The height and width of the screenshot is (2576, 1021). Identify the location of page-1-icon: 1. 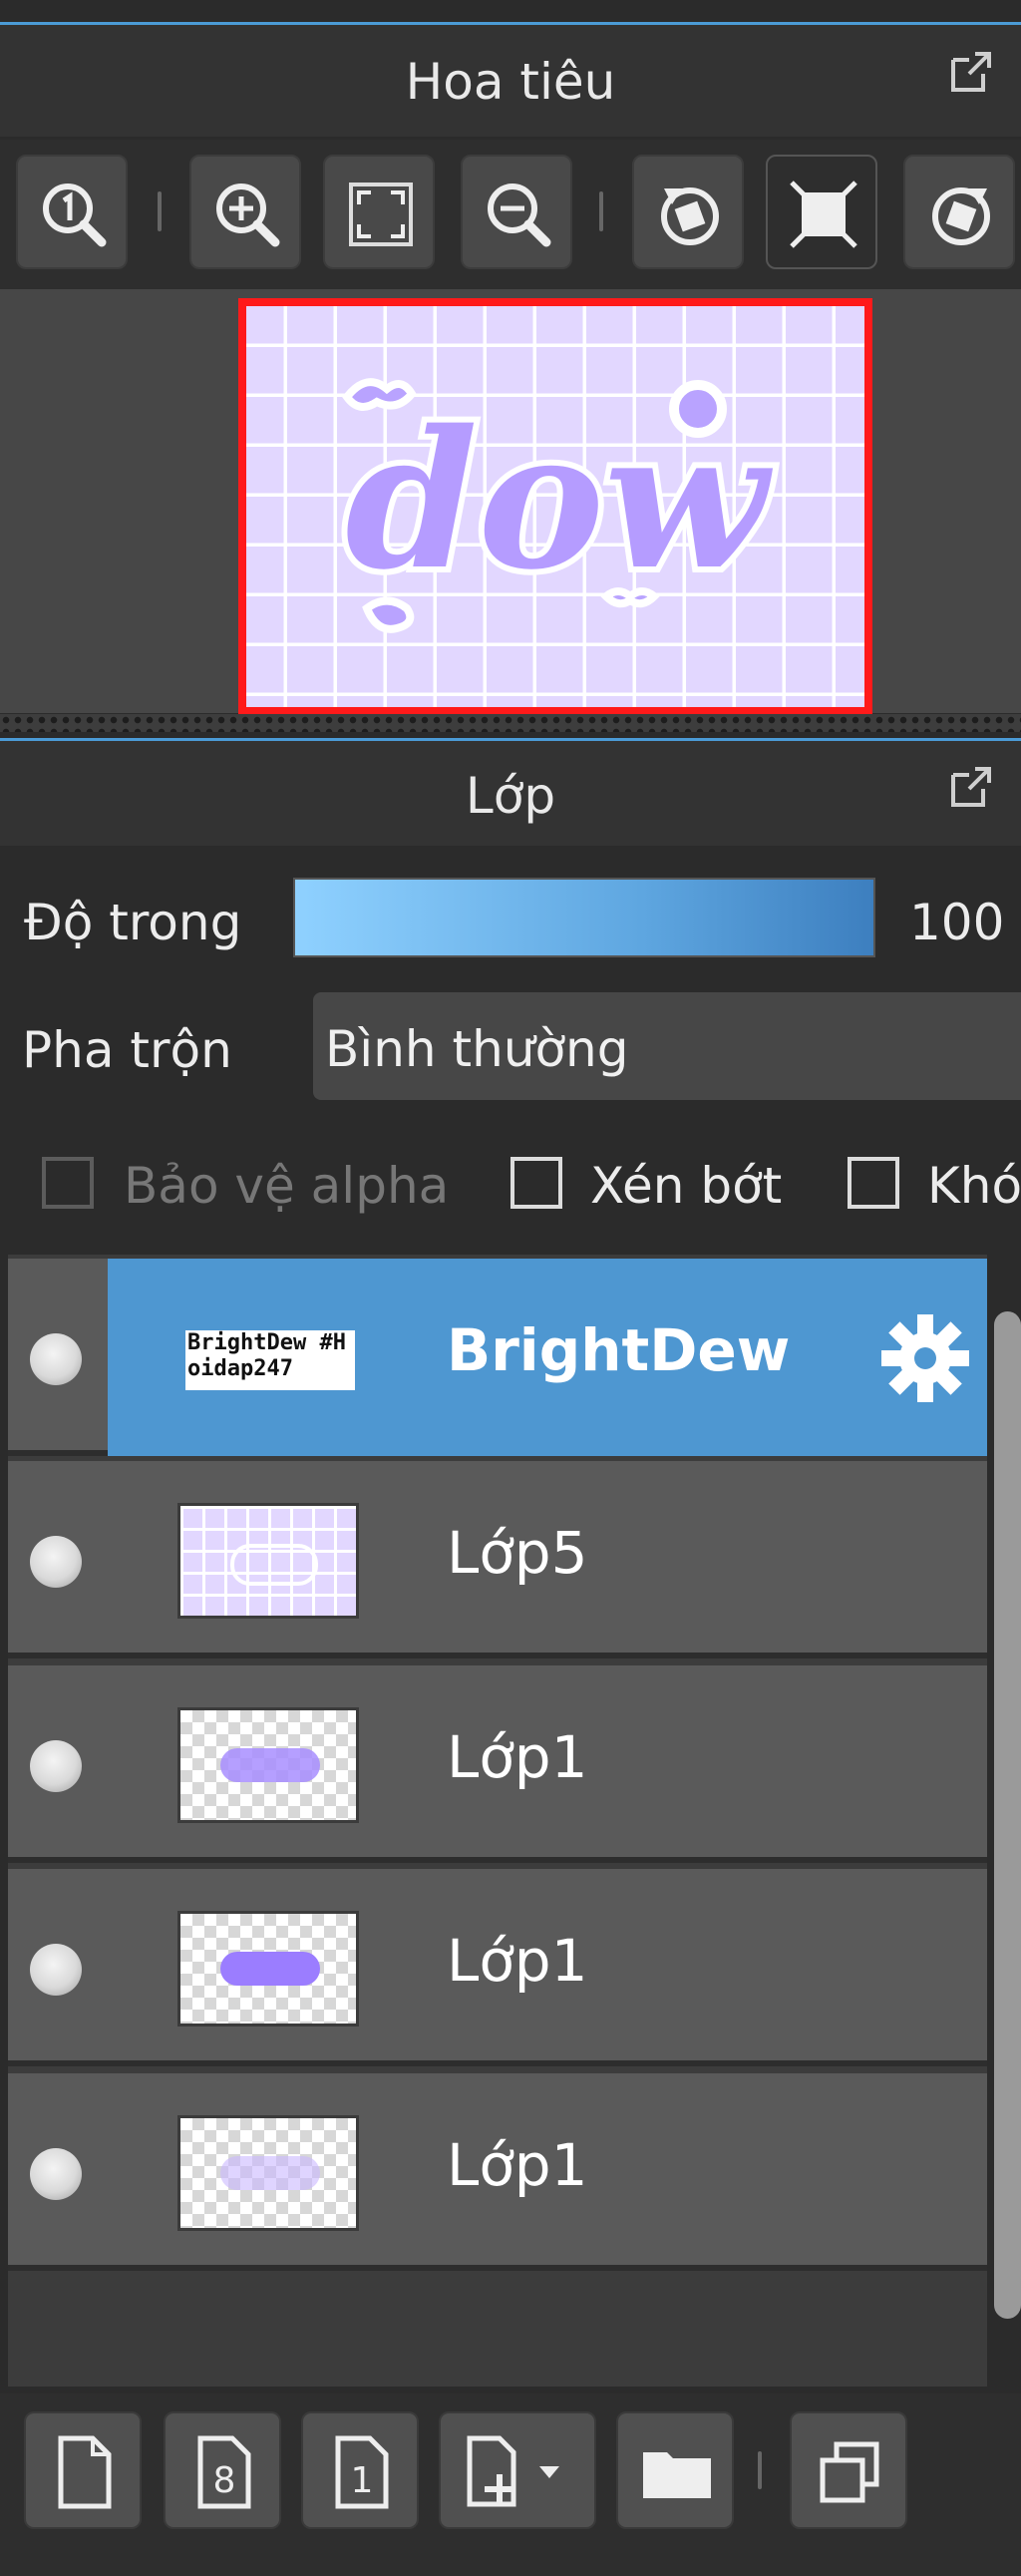
(362, 2472).